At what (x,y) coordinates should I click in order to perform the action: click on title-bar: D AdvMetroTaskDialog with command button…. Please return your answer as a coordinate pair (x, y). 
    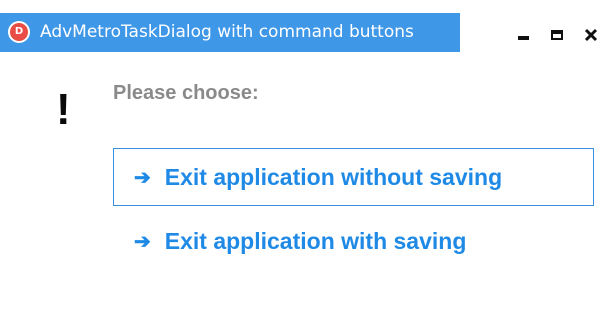
    Looking at the image, I should click on (230, 32).